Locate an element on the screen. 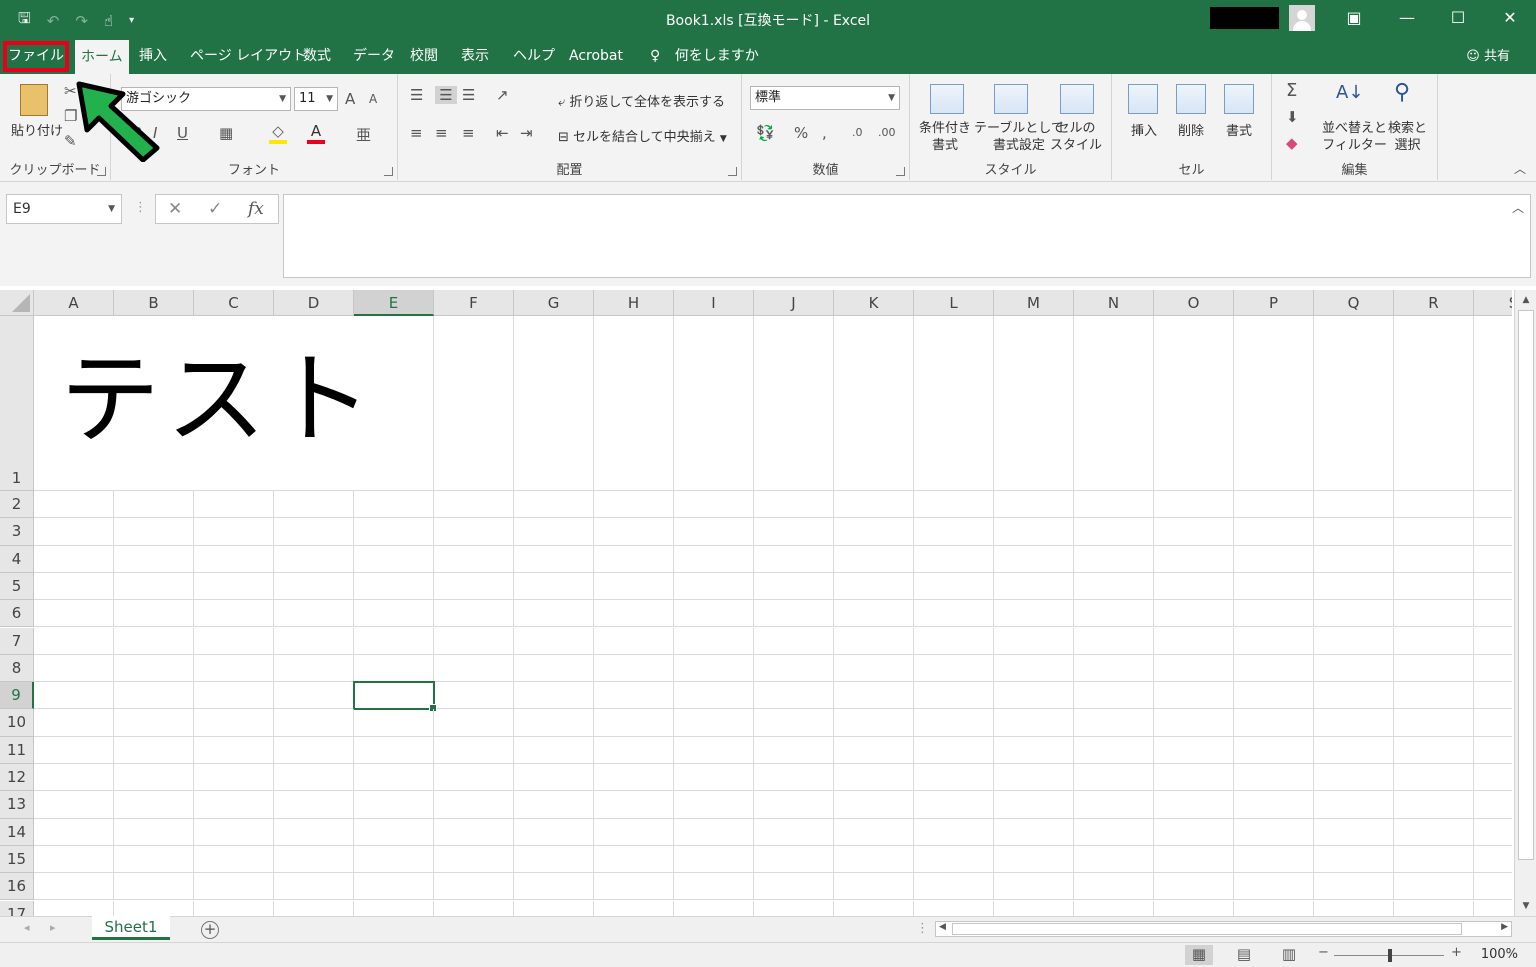  cell-o15 is located at coordinates (1194, 859).